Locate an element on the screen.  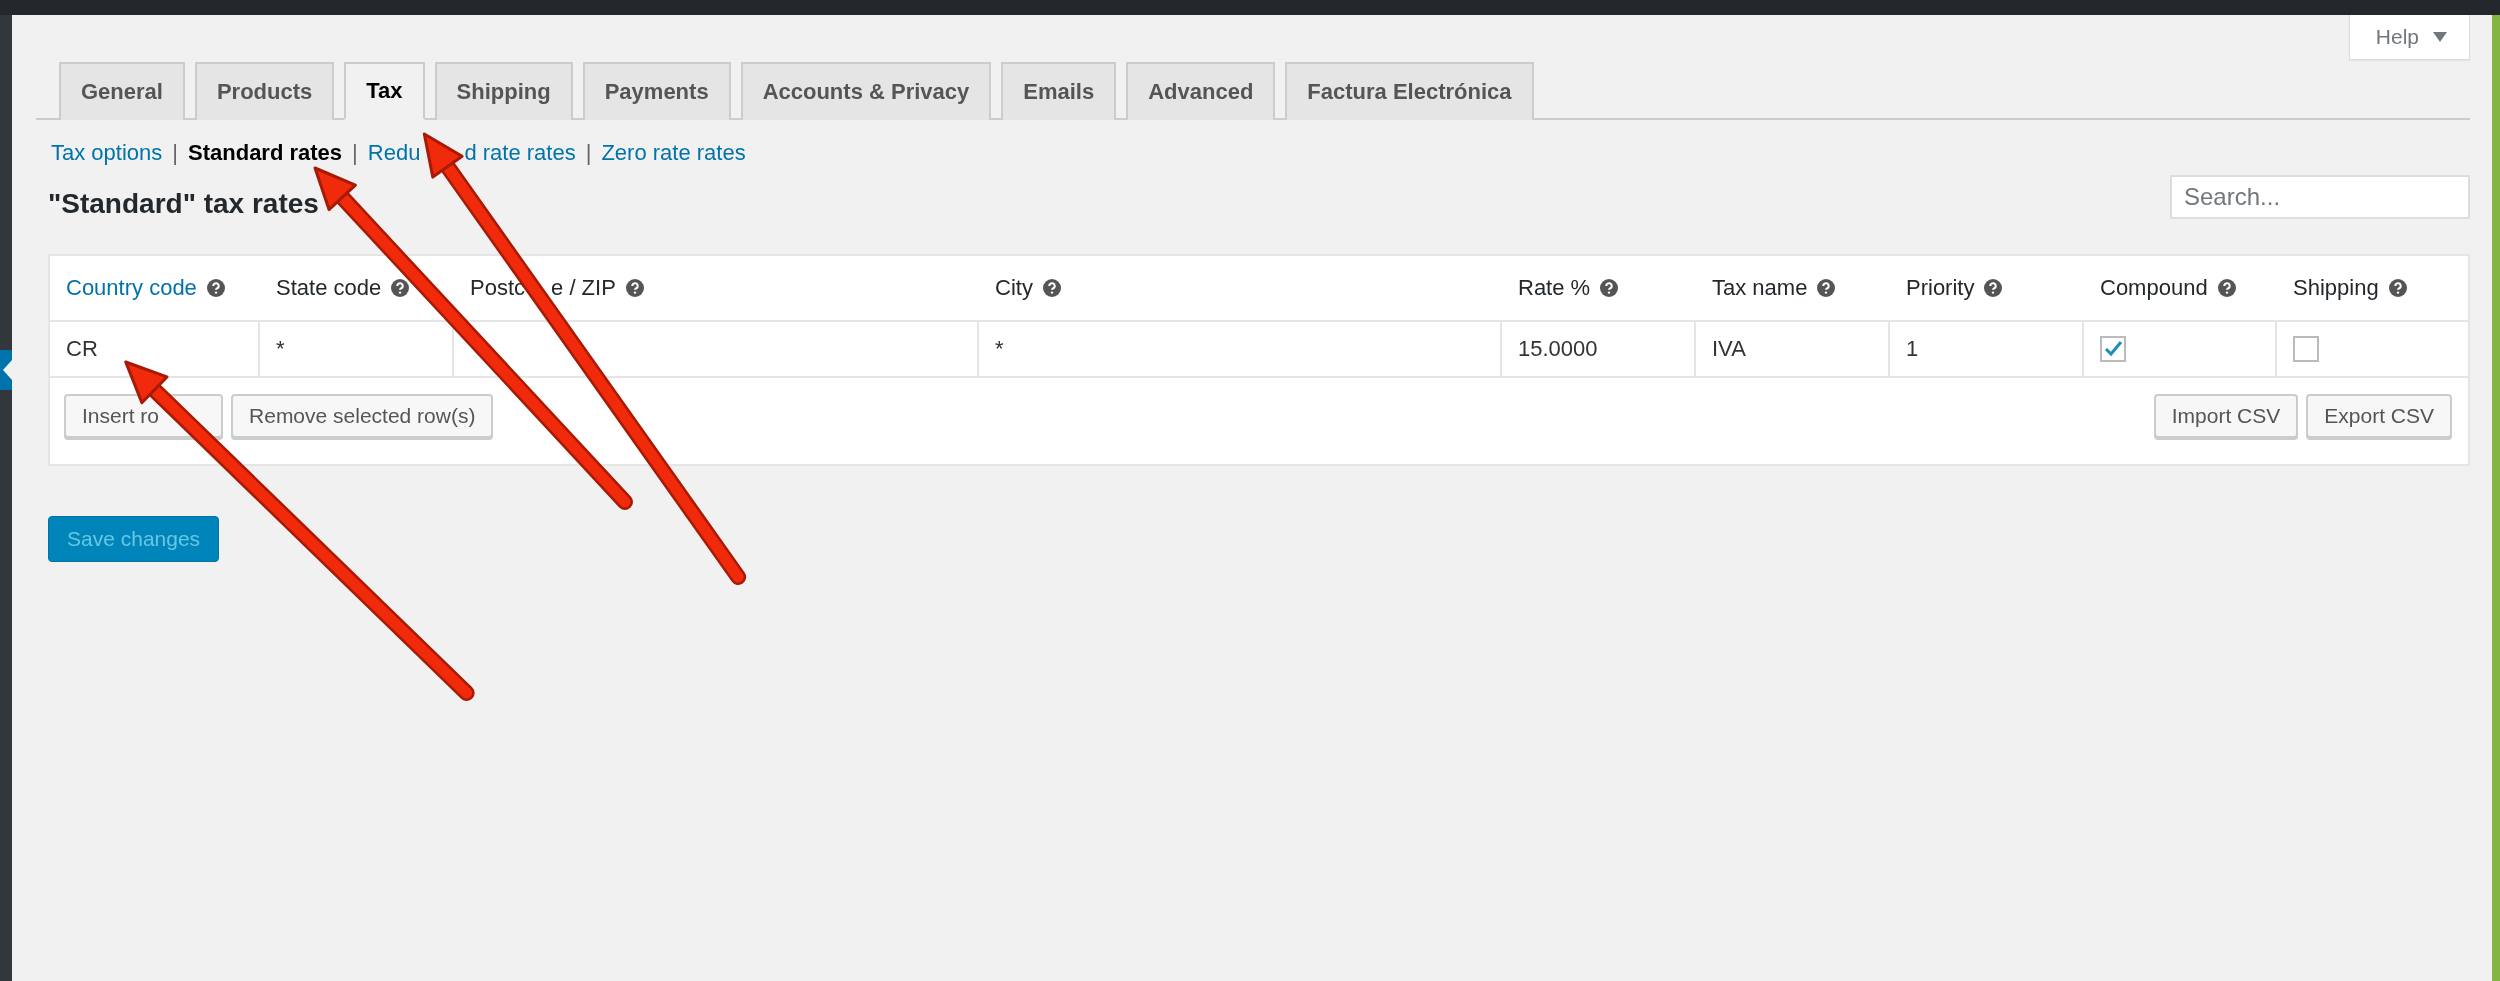
table-cell: IVA is located at coordinates (1729, 349).